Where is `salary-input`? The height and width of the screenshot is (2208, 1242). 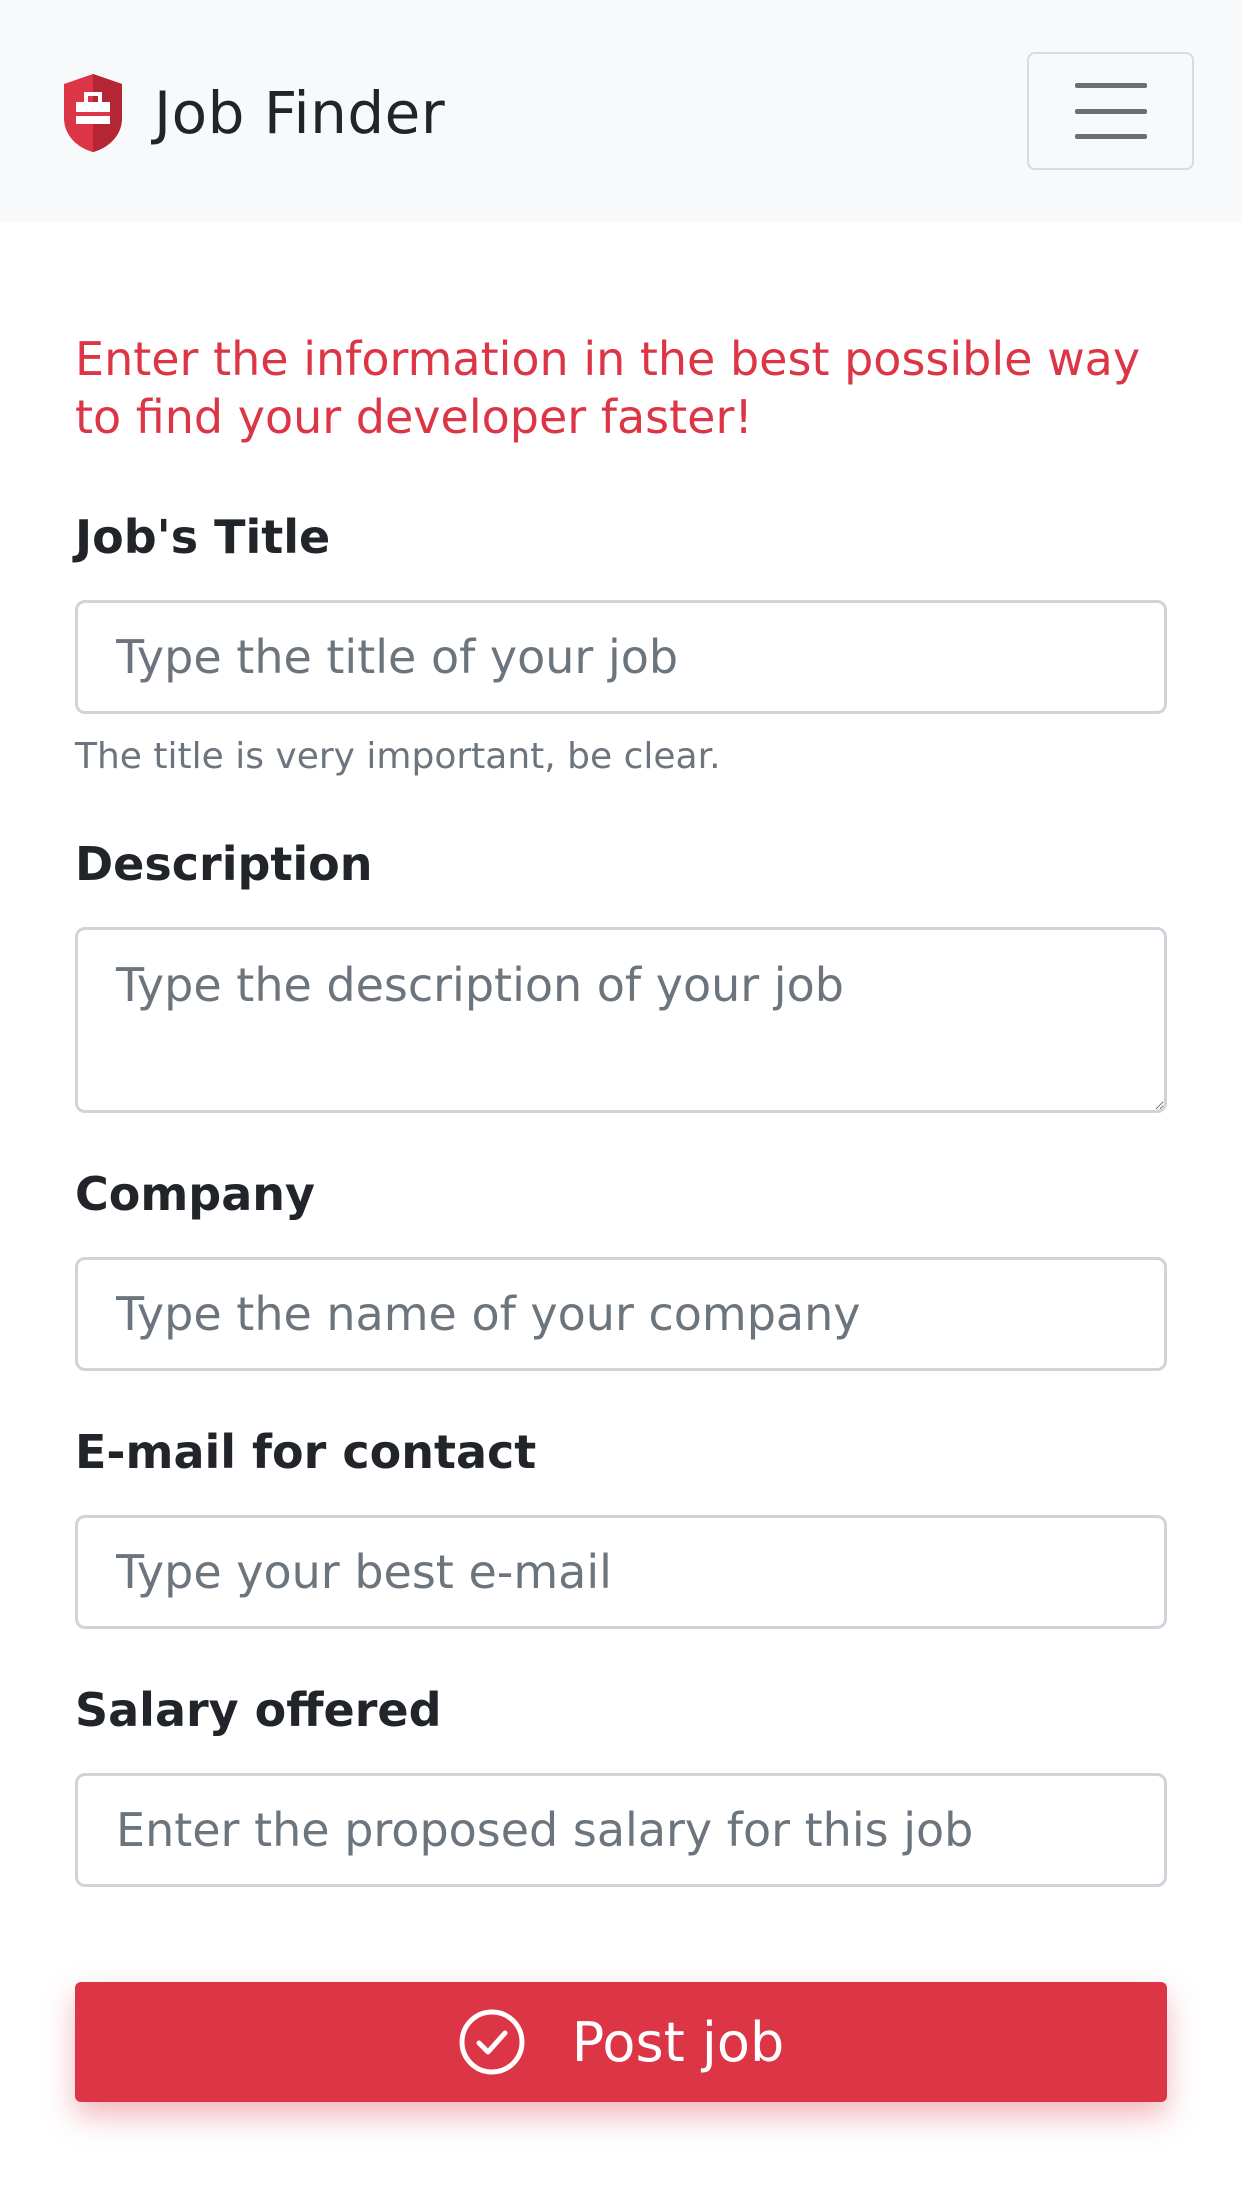
salary-input is located at coordinates (621, 1830).